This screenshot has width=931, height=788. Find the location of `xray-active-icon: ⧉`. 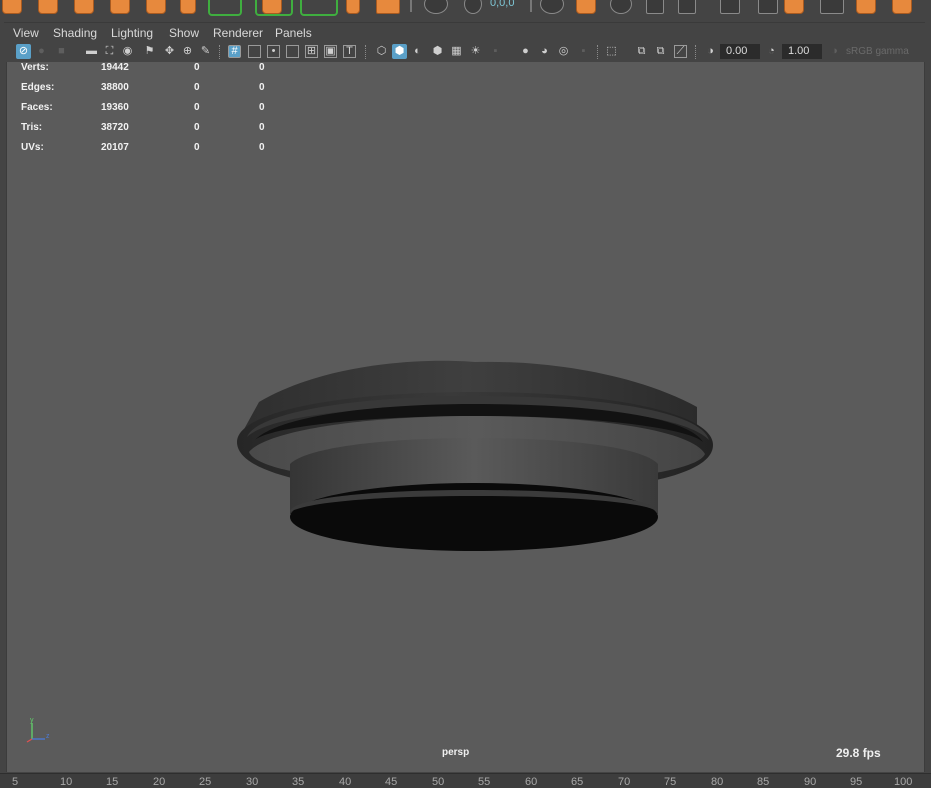

xray-active-icon: ⧉ is located at coordinates (660, 51).